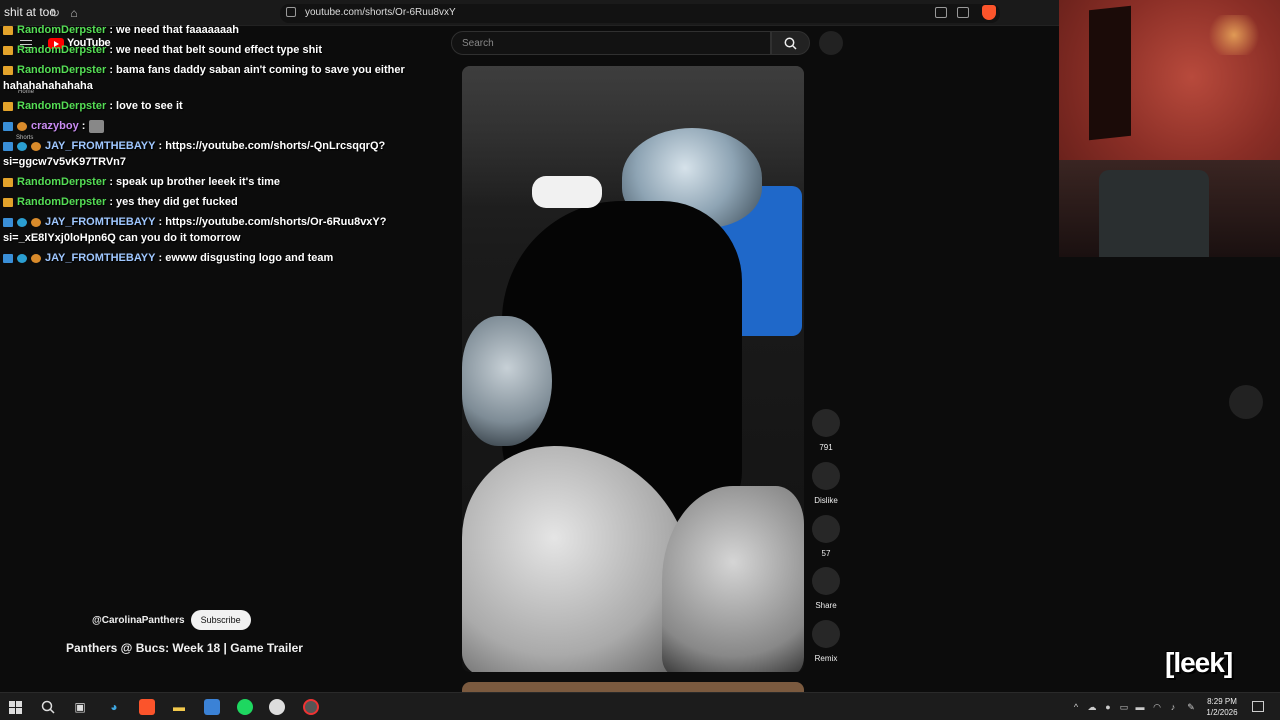  What do you see at coordinates (55, 126) in the screenshot?
I see `chat-username: crazyboy` at bounding box center [55, 126].